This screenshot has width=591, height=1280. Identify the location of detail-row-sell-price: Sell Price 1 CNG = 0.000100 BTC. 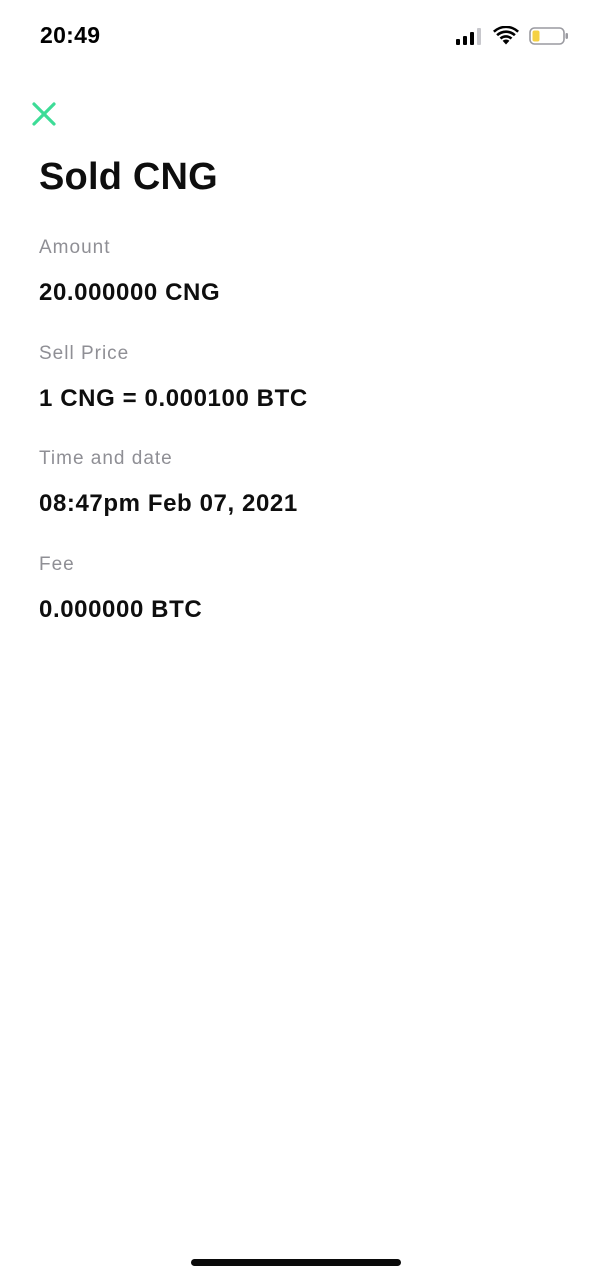
(299, 395).